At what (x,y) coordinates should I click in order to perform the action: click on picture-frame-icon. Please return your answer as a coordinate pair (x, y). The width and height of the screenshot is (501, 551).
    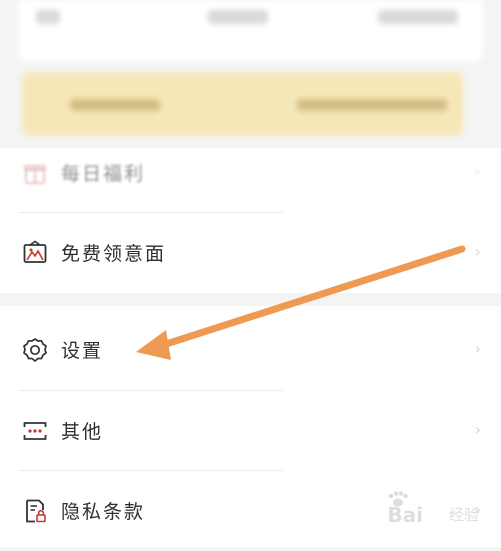
    Looking at the image, I should click on (35, 253).